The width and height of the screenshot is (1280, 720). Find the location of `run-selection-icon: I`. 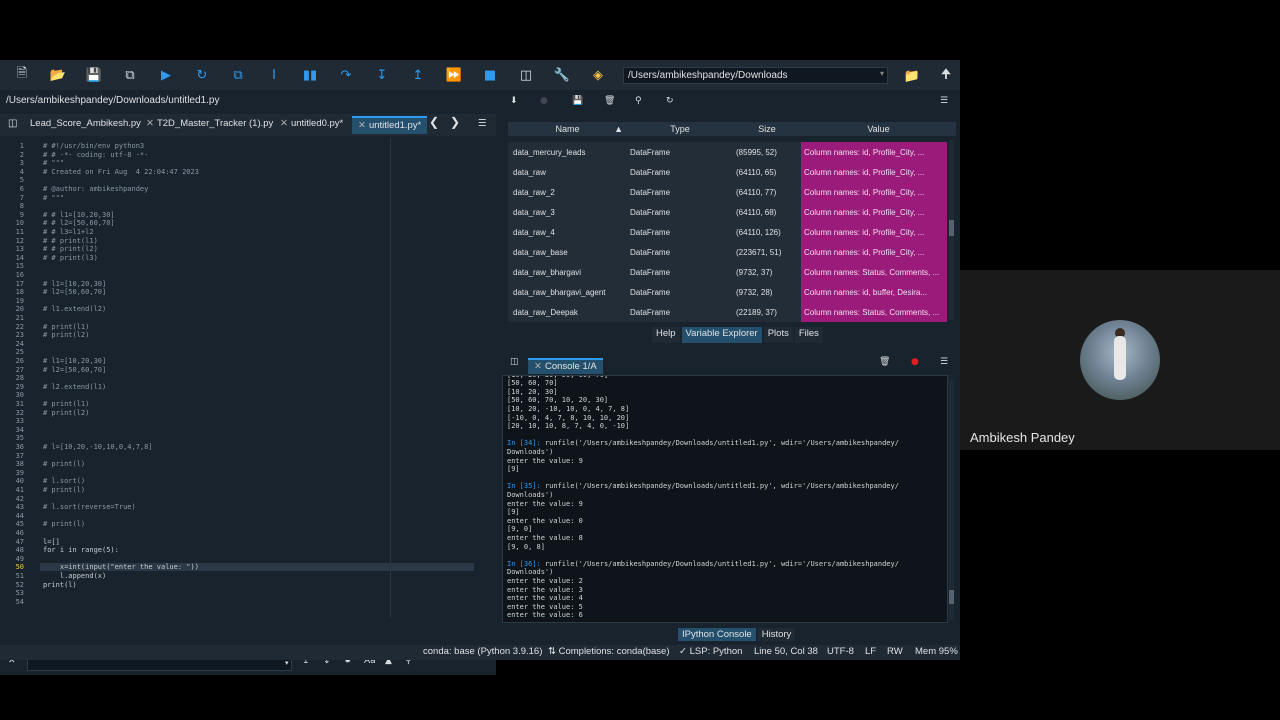

run-selection-icon: I is located at coordinates (274, 75).